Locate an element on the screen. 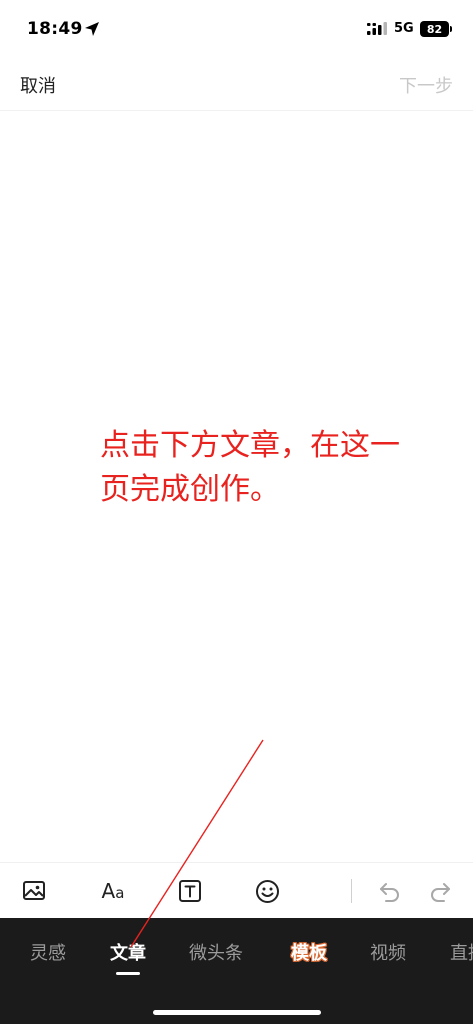 The width and height of the screenshot is (473, 1024). tab-micro-headline: 微头条 is located at coordinates (216, 952).